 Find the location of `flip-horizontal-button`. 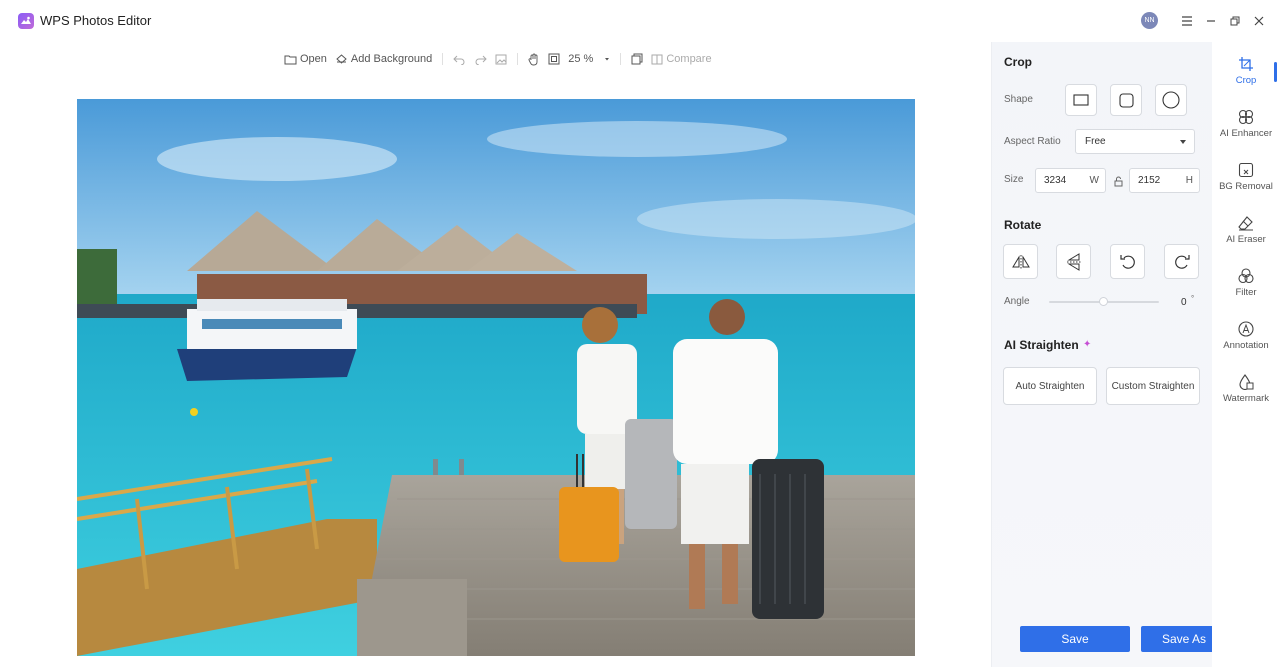

flip-horizontal-button is located at coordinates (1020, 261).